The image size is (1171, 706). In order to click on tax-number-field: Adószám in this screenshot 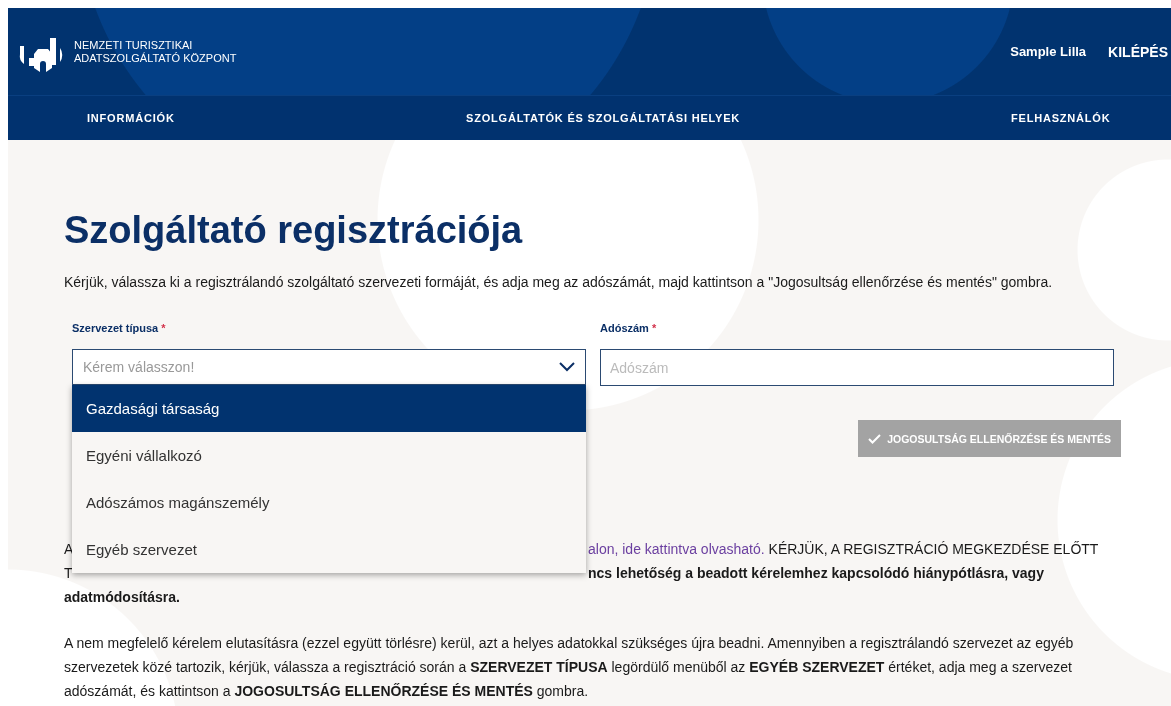, I will do `click(857, 367)`.